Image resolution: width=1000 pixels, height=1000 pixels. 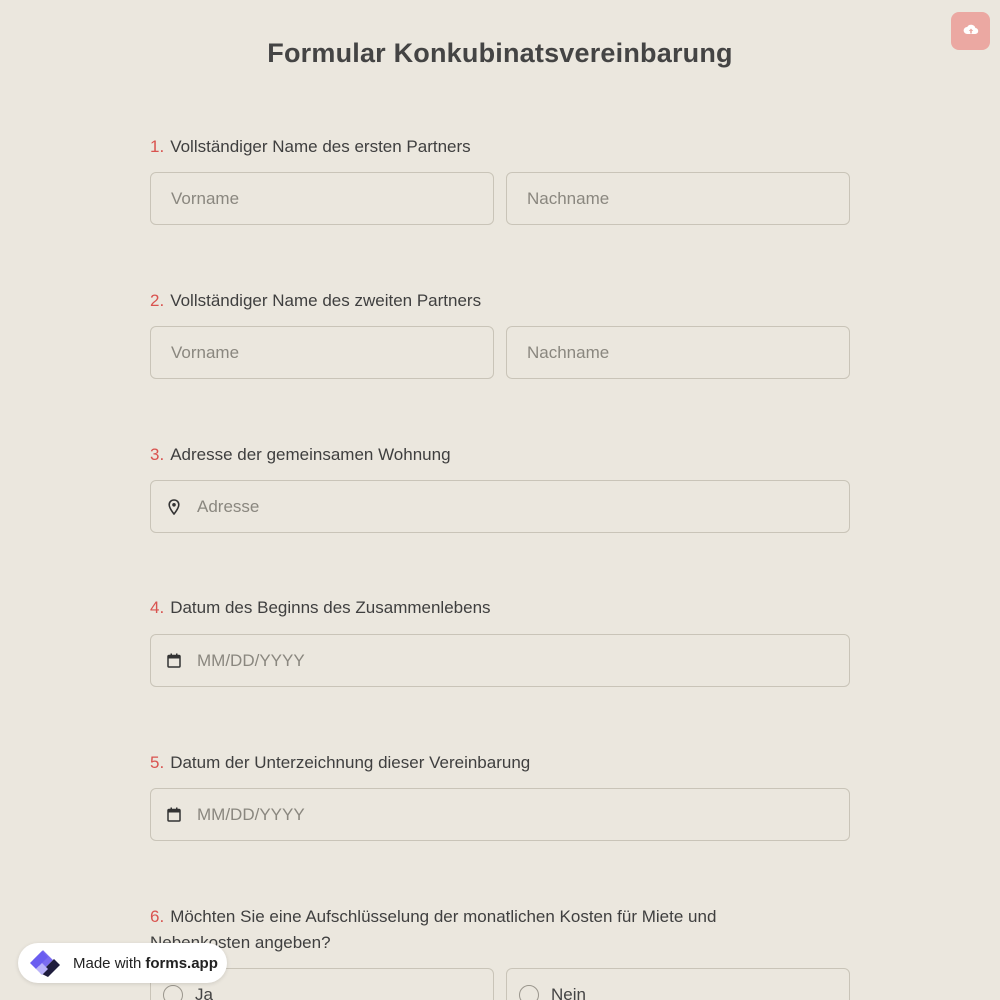 What do you see at coordinates (568, 992) in the screenshot?
I see `option-label: Nein` at bounding box center [568, 992].